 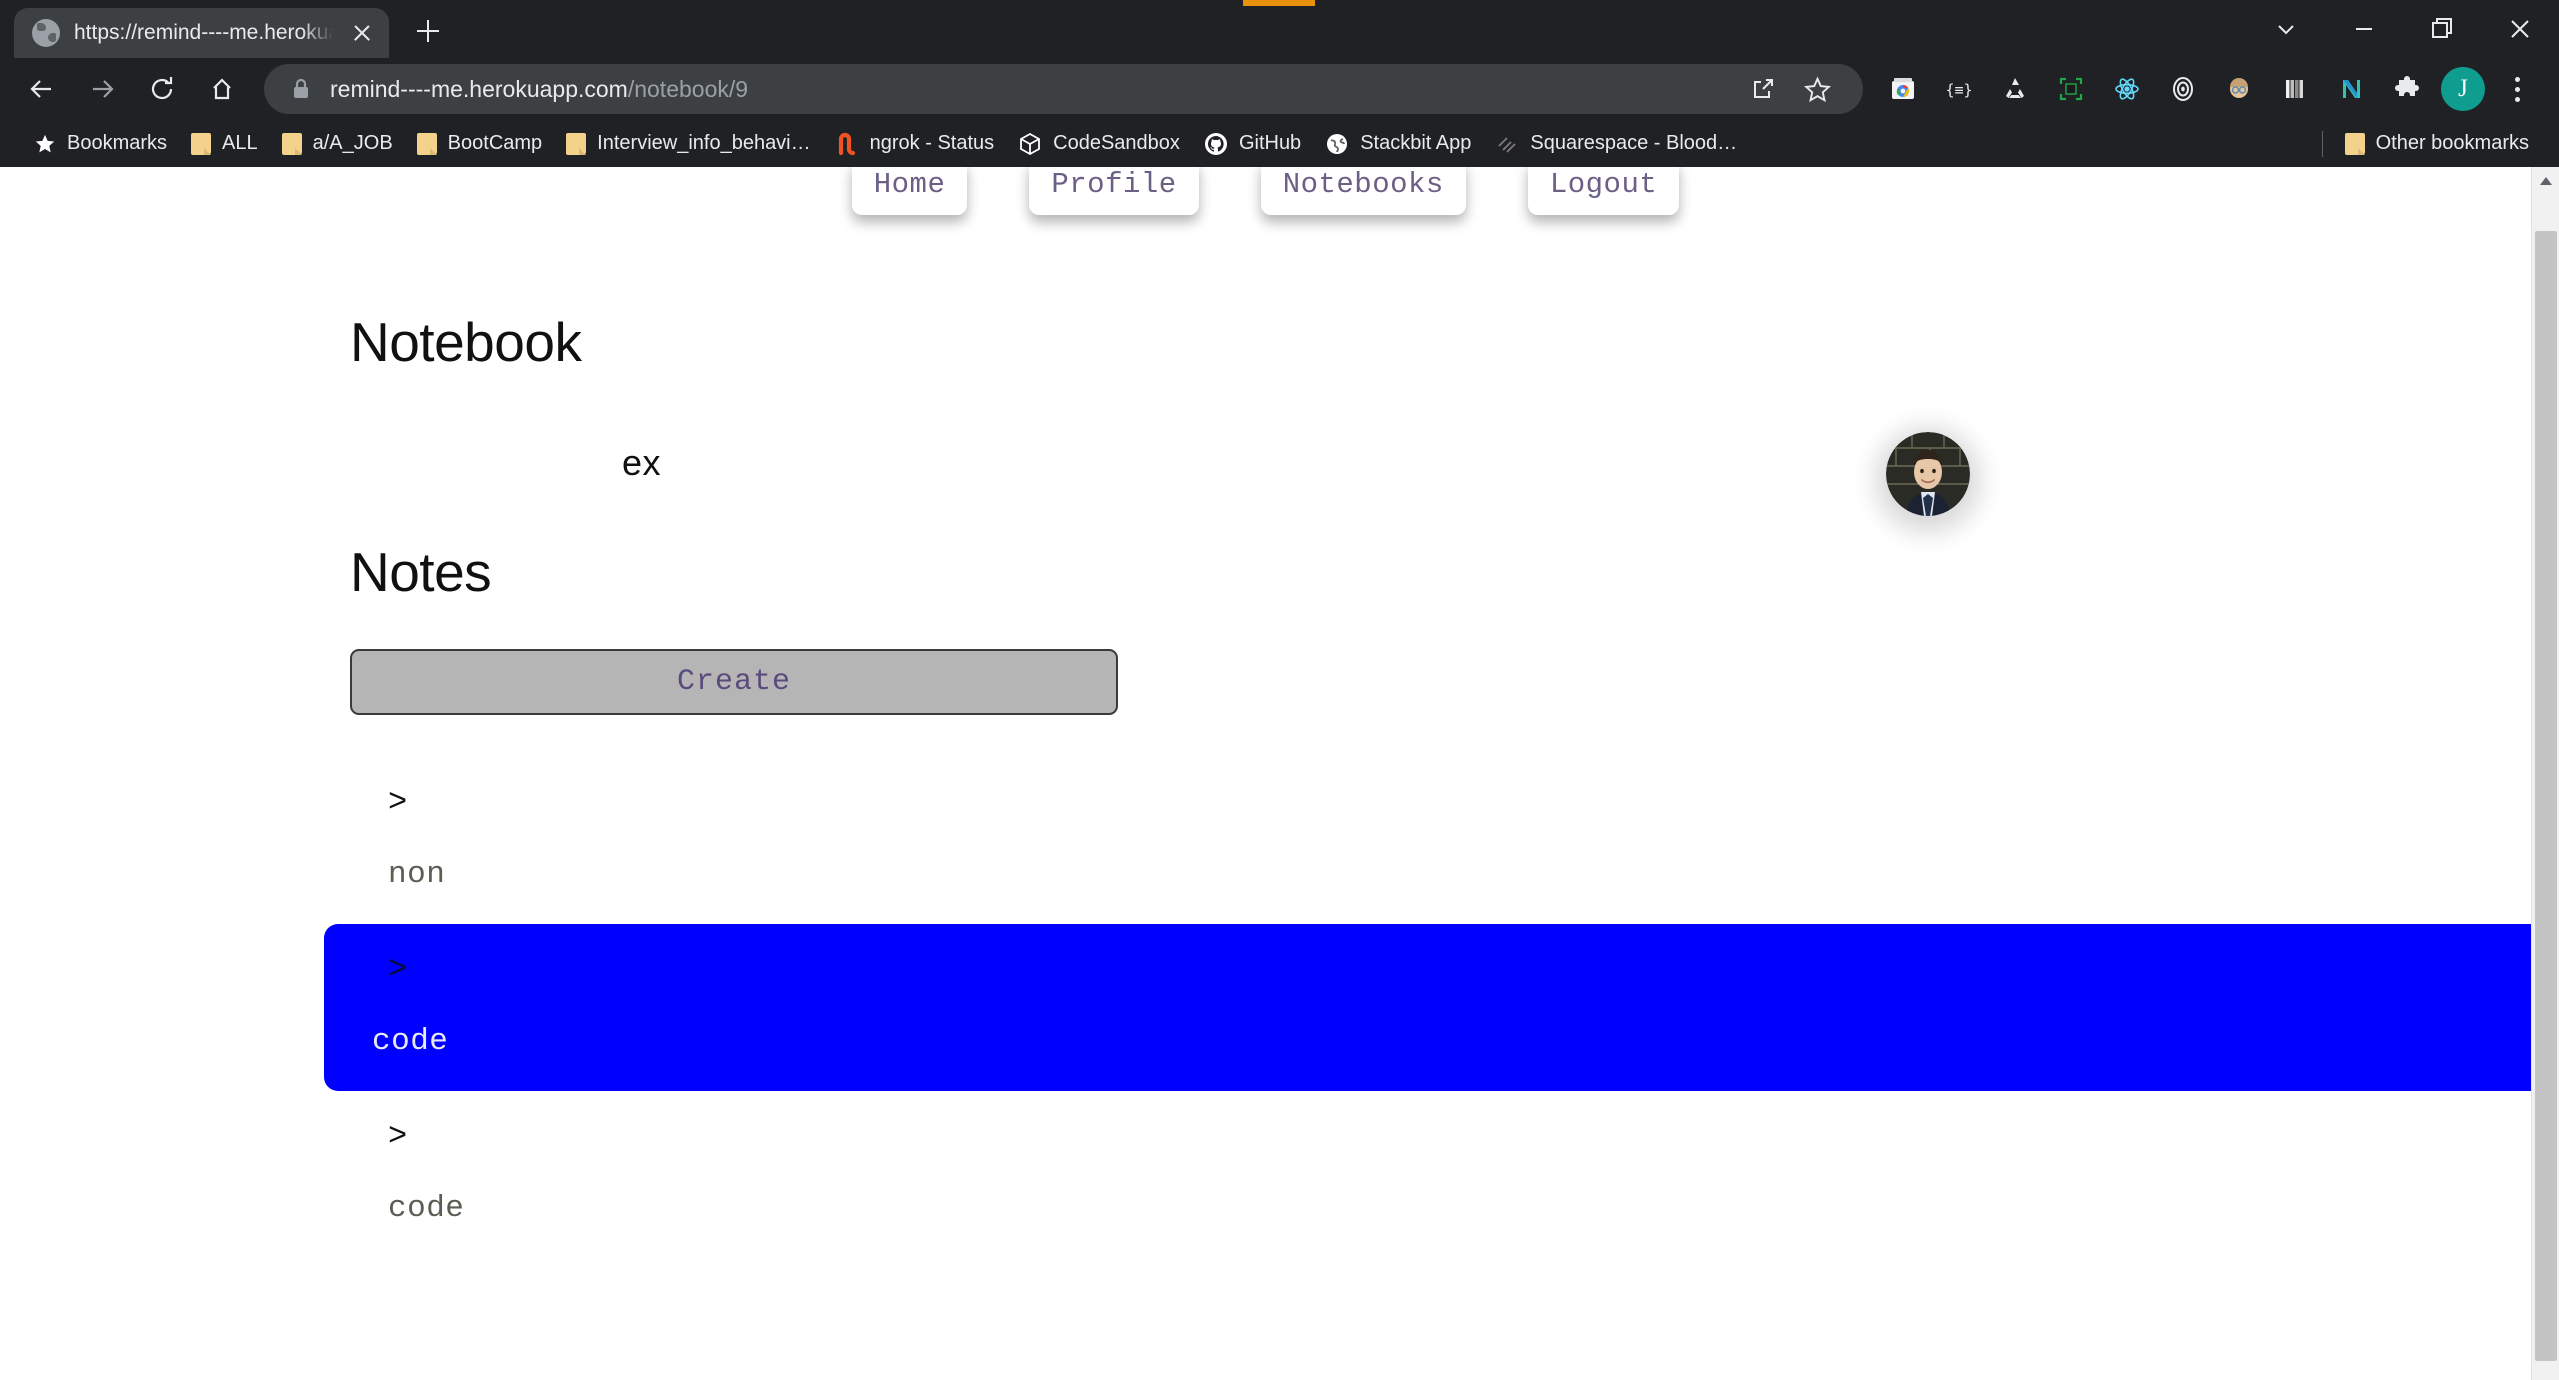 I want to click on bookmark-item-stackbit: Stackbit App, so click(x=1398, y=144).